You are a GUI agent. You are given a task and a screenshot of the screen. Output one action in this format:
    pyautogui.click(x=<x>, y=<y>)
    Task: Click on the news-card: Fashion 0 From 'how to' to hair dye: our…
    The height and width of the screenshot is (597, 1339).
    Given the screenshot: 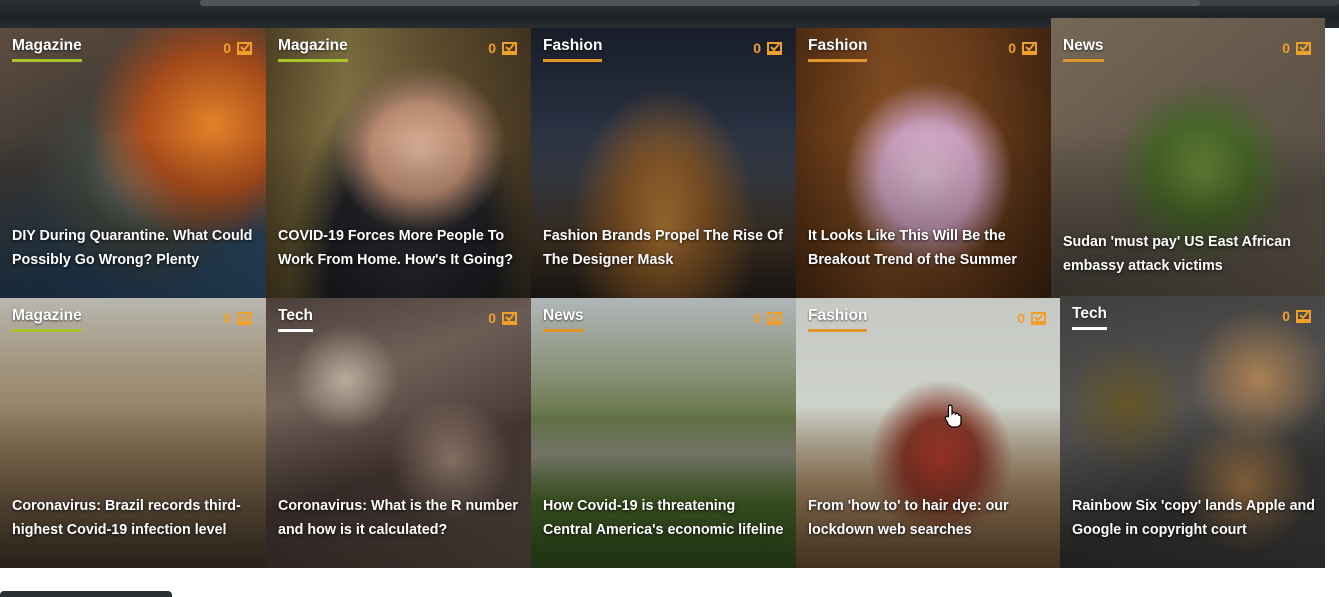 What is the action you would take?
    pyautogui.click(x=928, y=433)
    